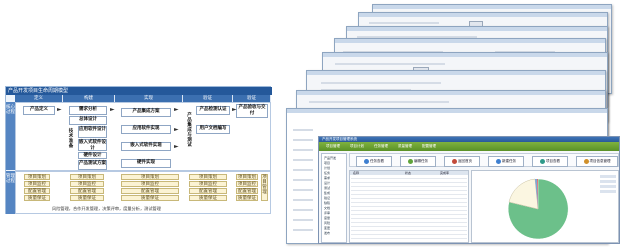 The width and height of the screenshot is (627, 247). What do you see at coordinates (410, 161) in the screenshot?
I see `edit-icon` at bounding box center [410, 161].